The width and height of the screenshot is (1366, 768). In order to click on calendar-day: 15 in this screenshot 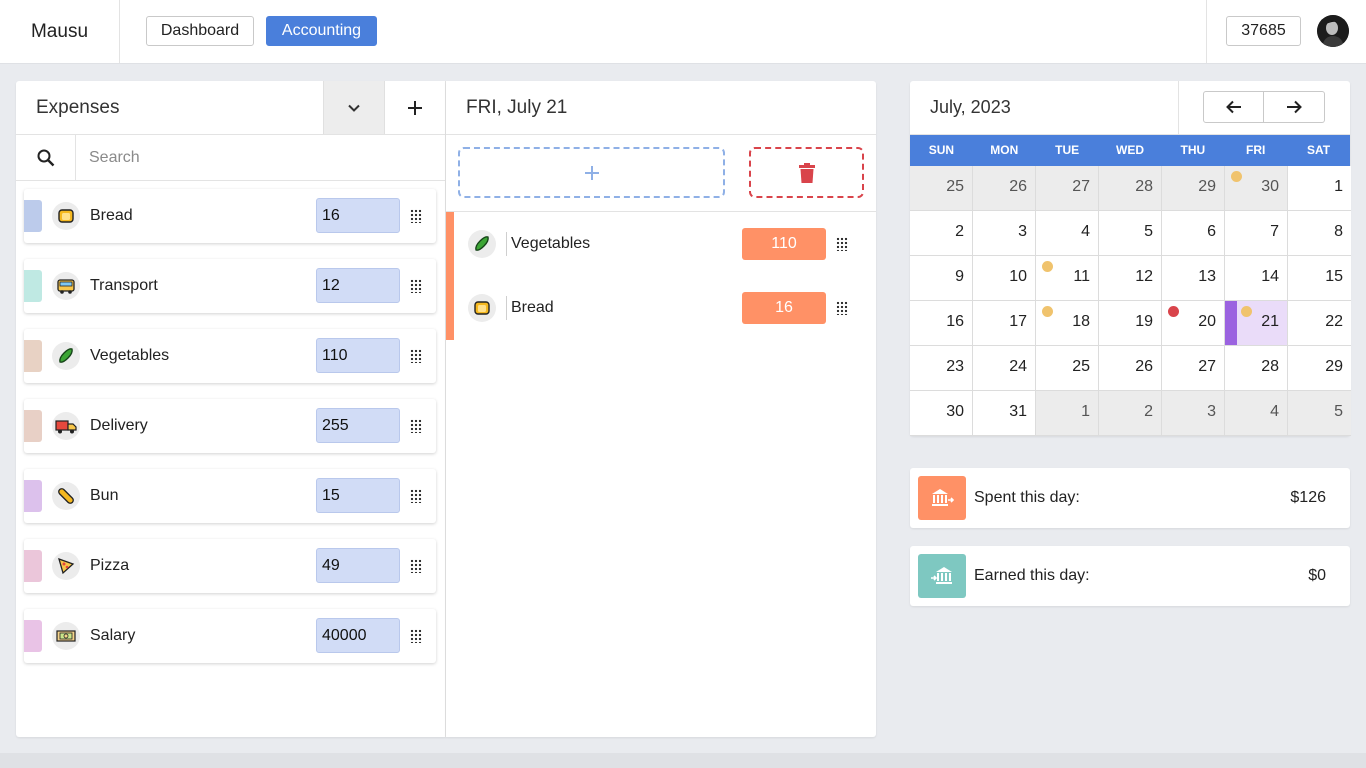, I will do `click(1319, 278)`.